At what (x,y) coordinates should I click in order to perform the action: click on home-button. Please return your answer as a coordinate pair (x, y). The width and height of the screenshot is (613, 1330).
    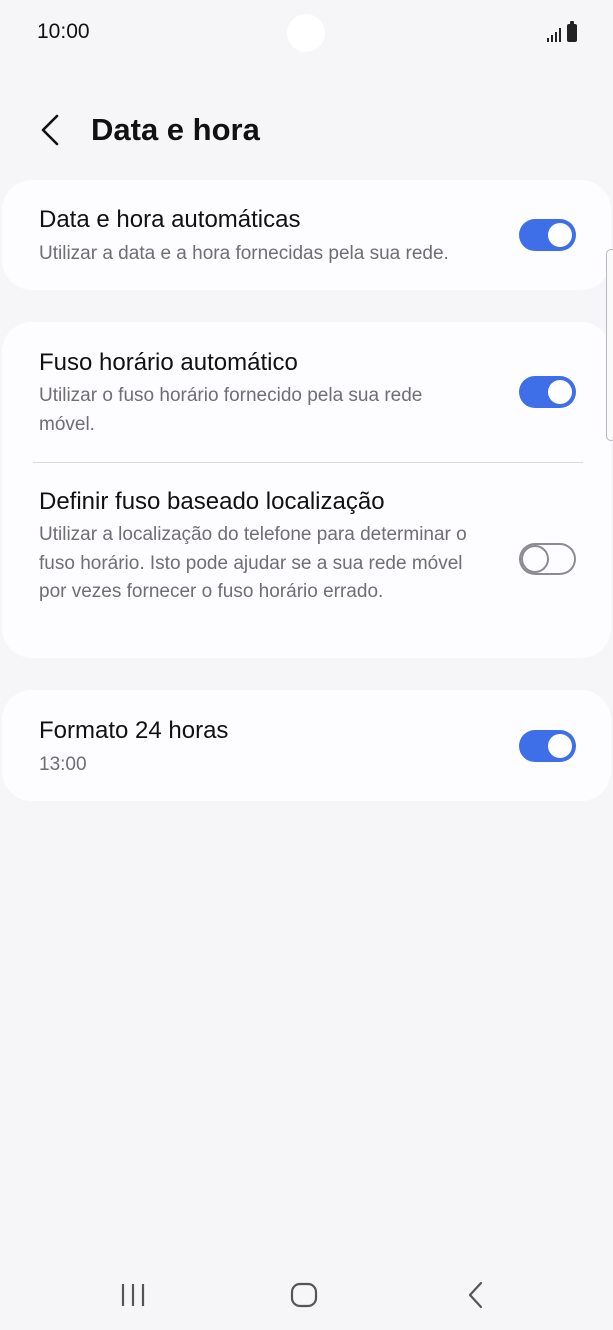
    Looking at the image, I should click on (304, 1295).